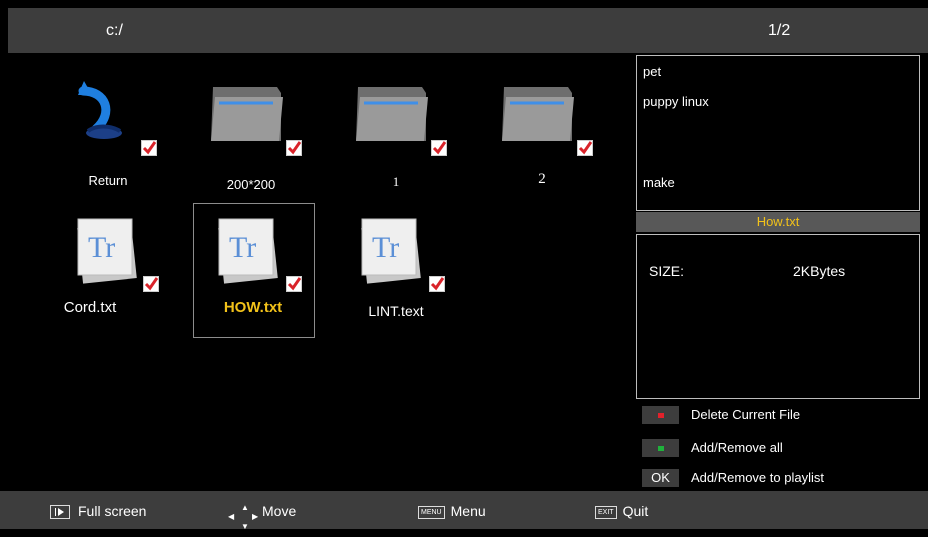 This screenshot has height=537, width=928. Describe the element at coordinates (737, 447) in the screenshot. I see `hint-text: Add/Remove all` at that location.